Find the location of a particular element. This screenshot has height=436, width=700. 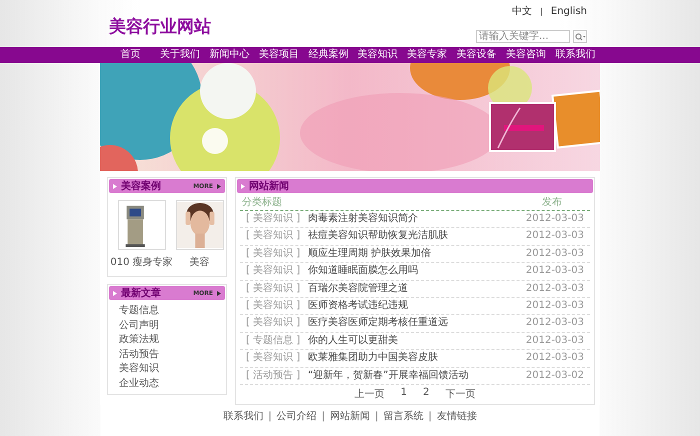

news-title-link: 你知道睡眠面膜怎么用吗 is located at coordinates (417, 271).